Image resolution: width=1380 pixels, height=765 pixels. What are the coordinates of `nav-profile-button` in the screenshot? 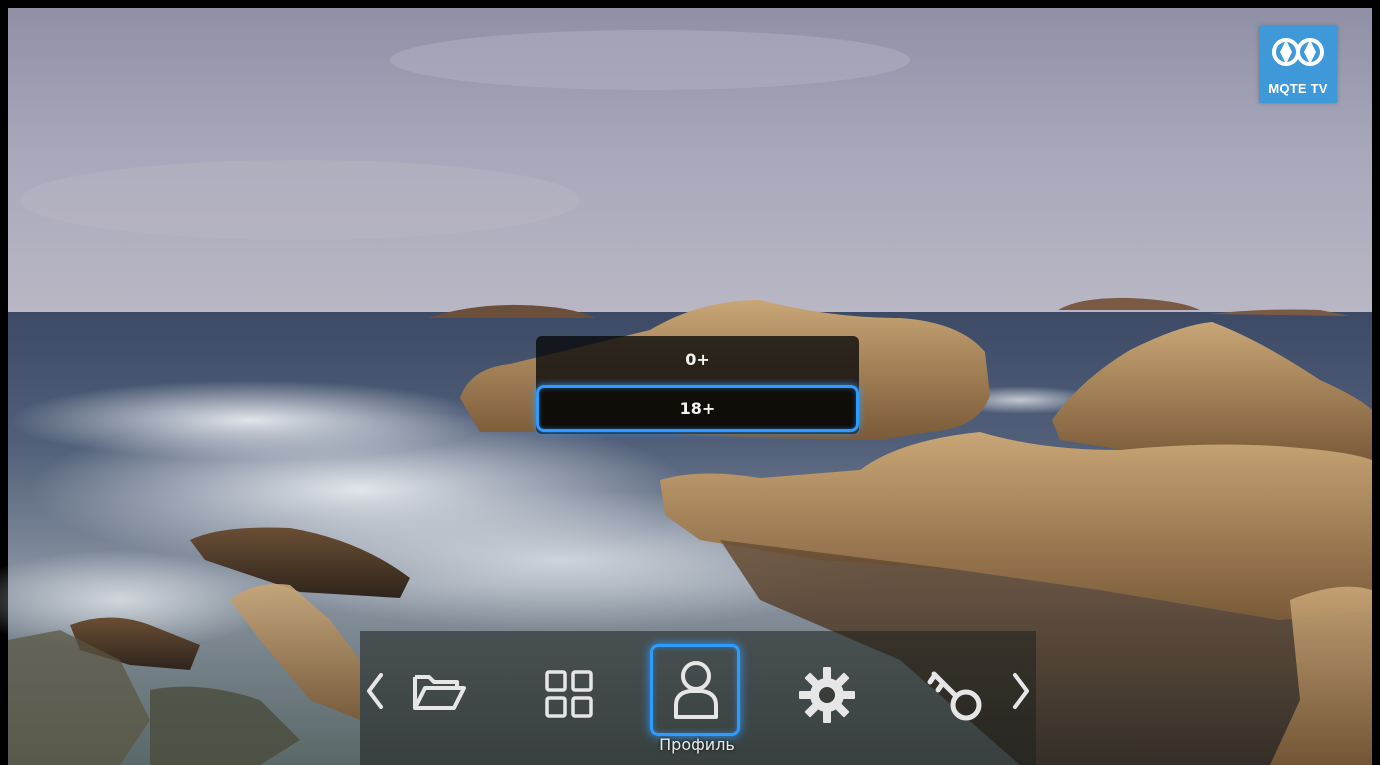 It's located at (696, 690).